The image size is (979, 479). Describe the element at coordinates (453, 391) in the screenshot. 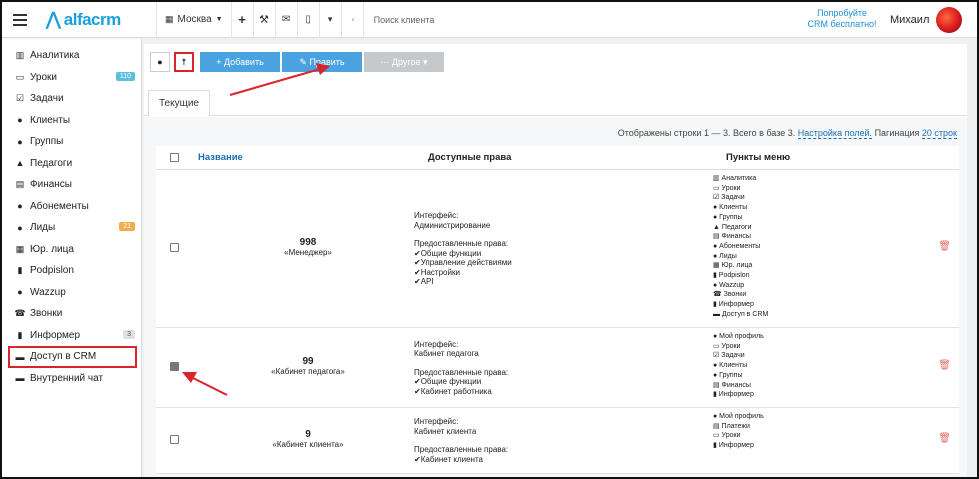

I see `granted-right: ✔Кабинет работника` at that location.